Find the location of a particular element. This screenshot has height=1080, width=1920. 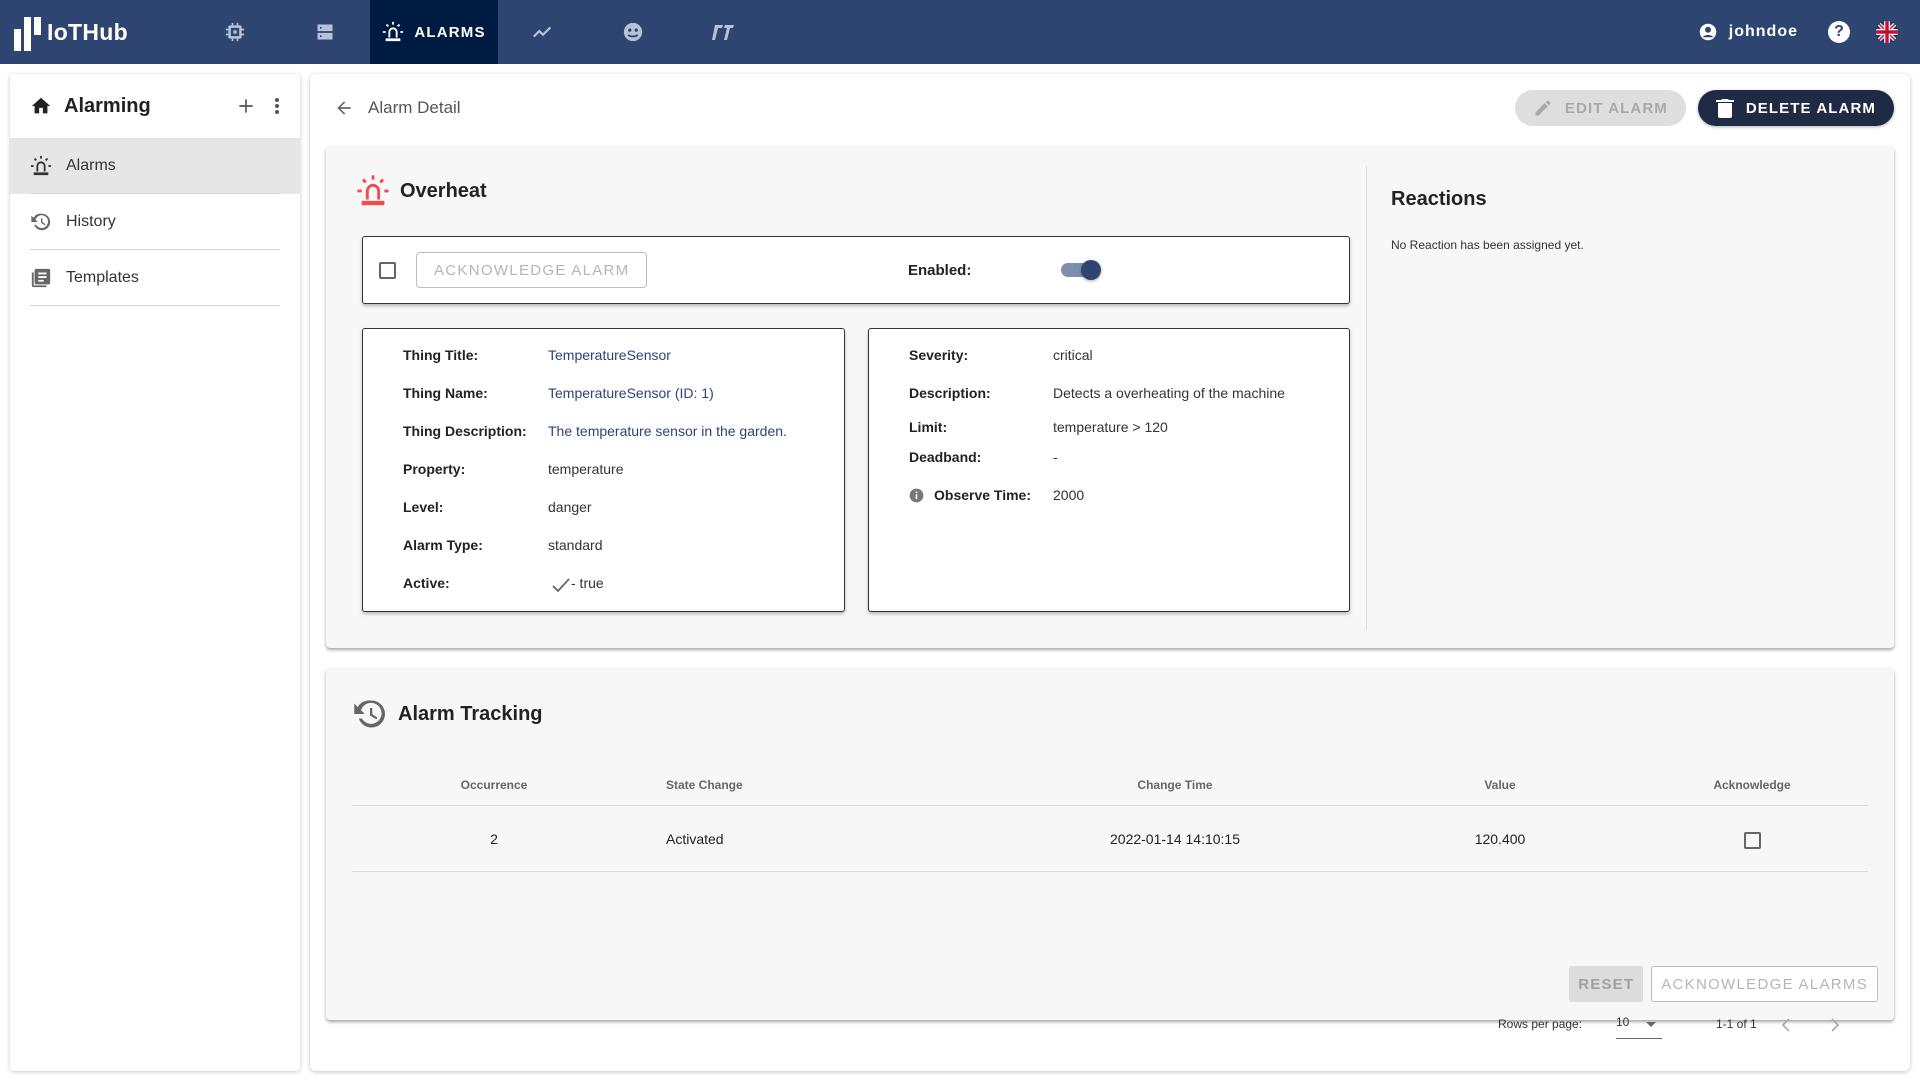

enabled-label: Enabled: is located at coordinates (940, 270).